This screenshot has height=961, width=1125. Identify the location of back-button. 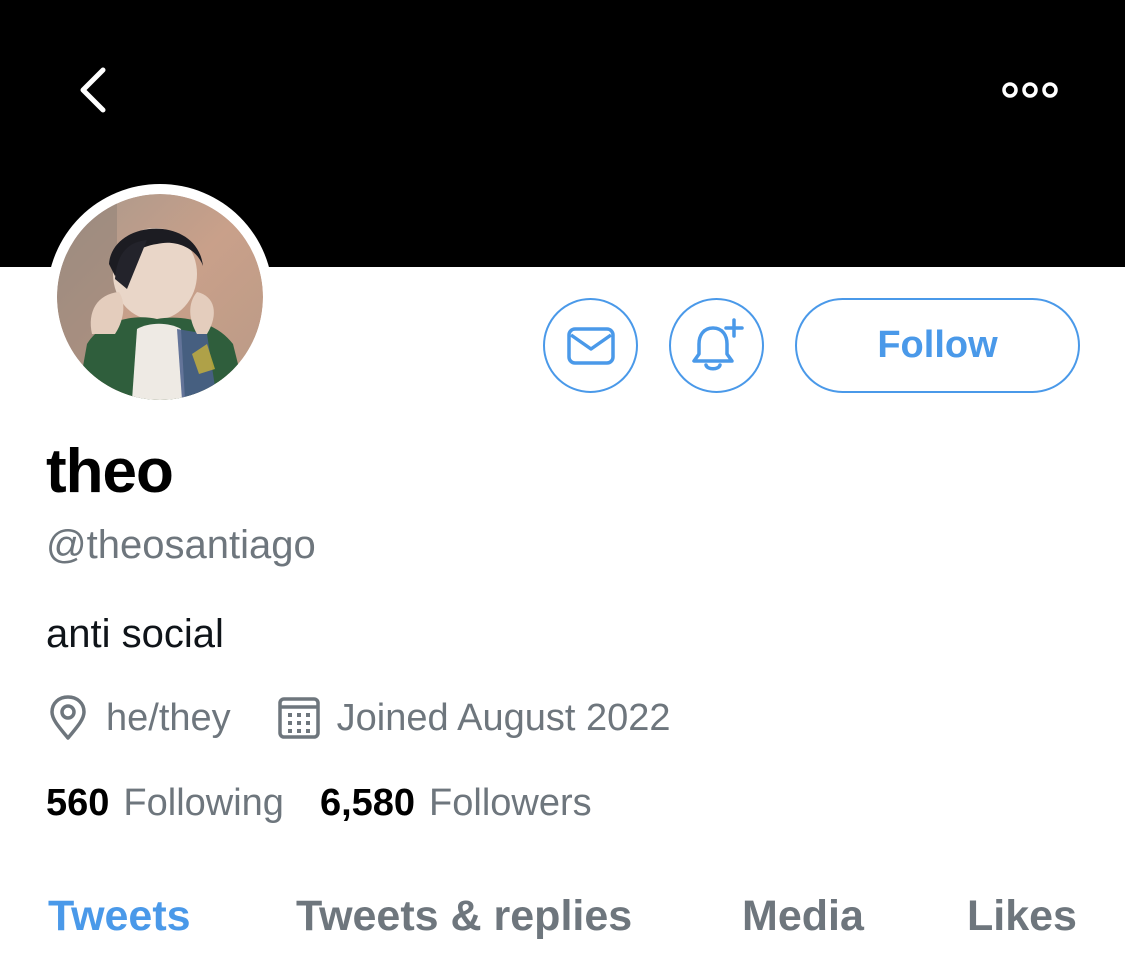
(93, 90).